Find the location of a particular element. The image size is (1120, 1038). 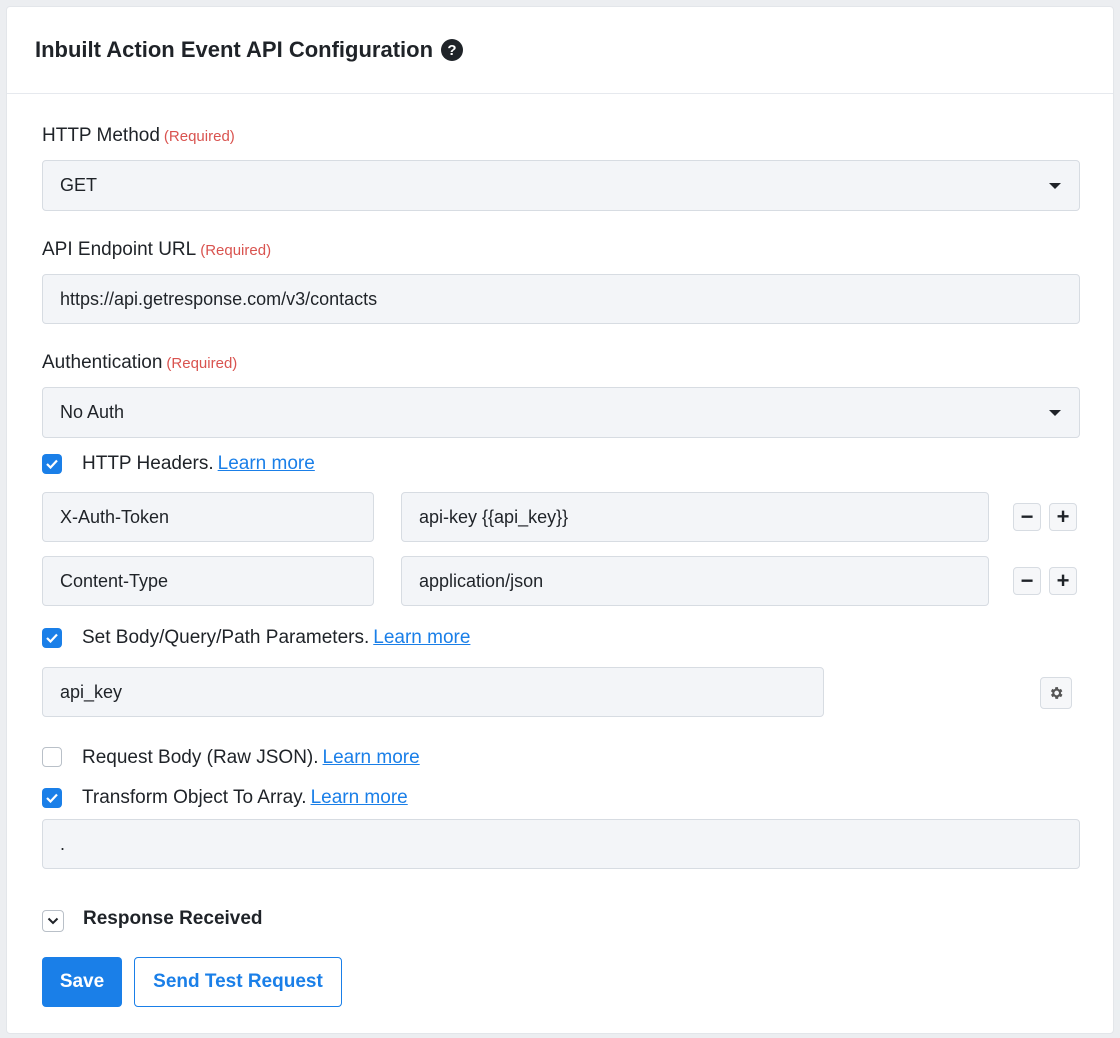

params-learn-more-link: Learn more is located at coordinates (421, 637).